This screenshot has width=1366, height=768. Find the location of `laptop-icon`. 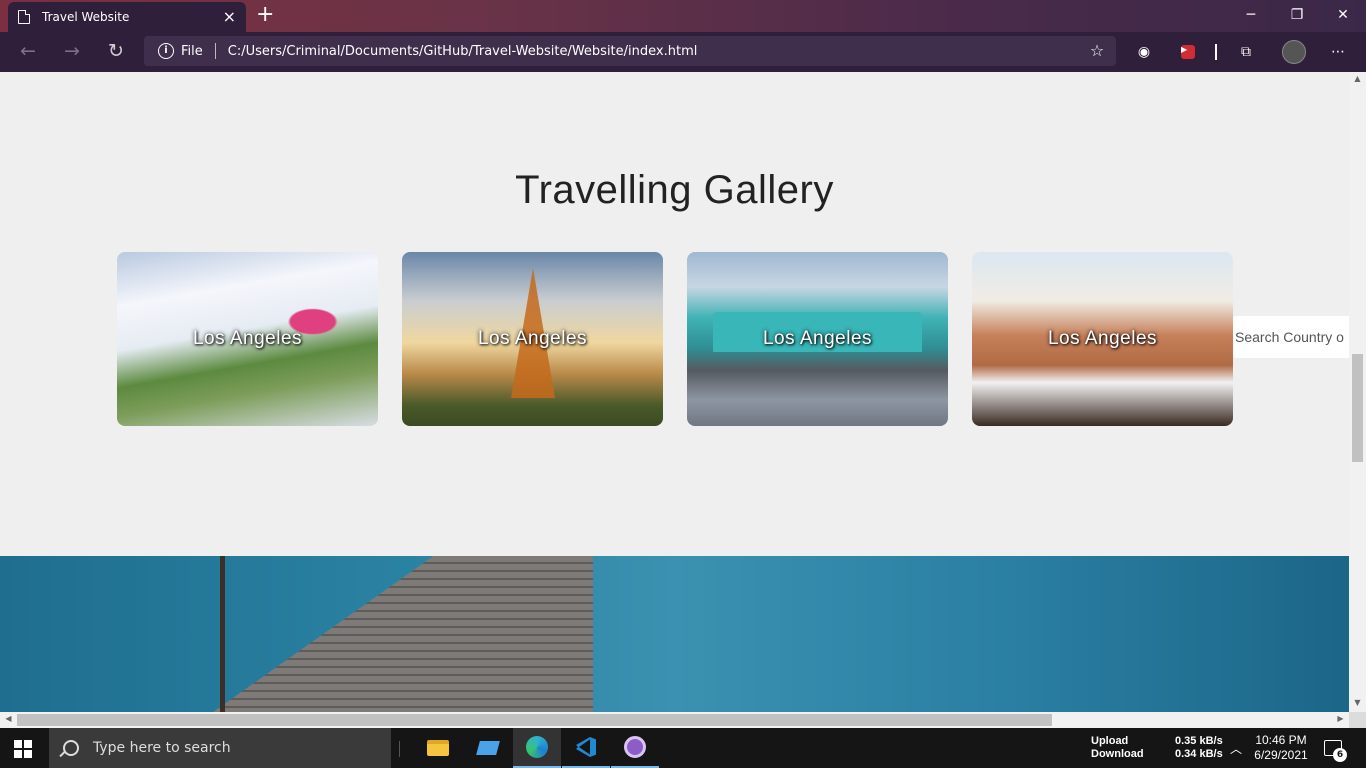

laptop-icon is located at coordinates (488, 748).